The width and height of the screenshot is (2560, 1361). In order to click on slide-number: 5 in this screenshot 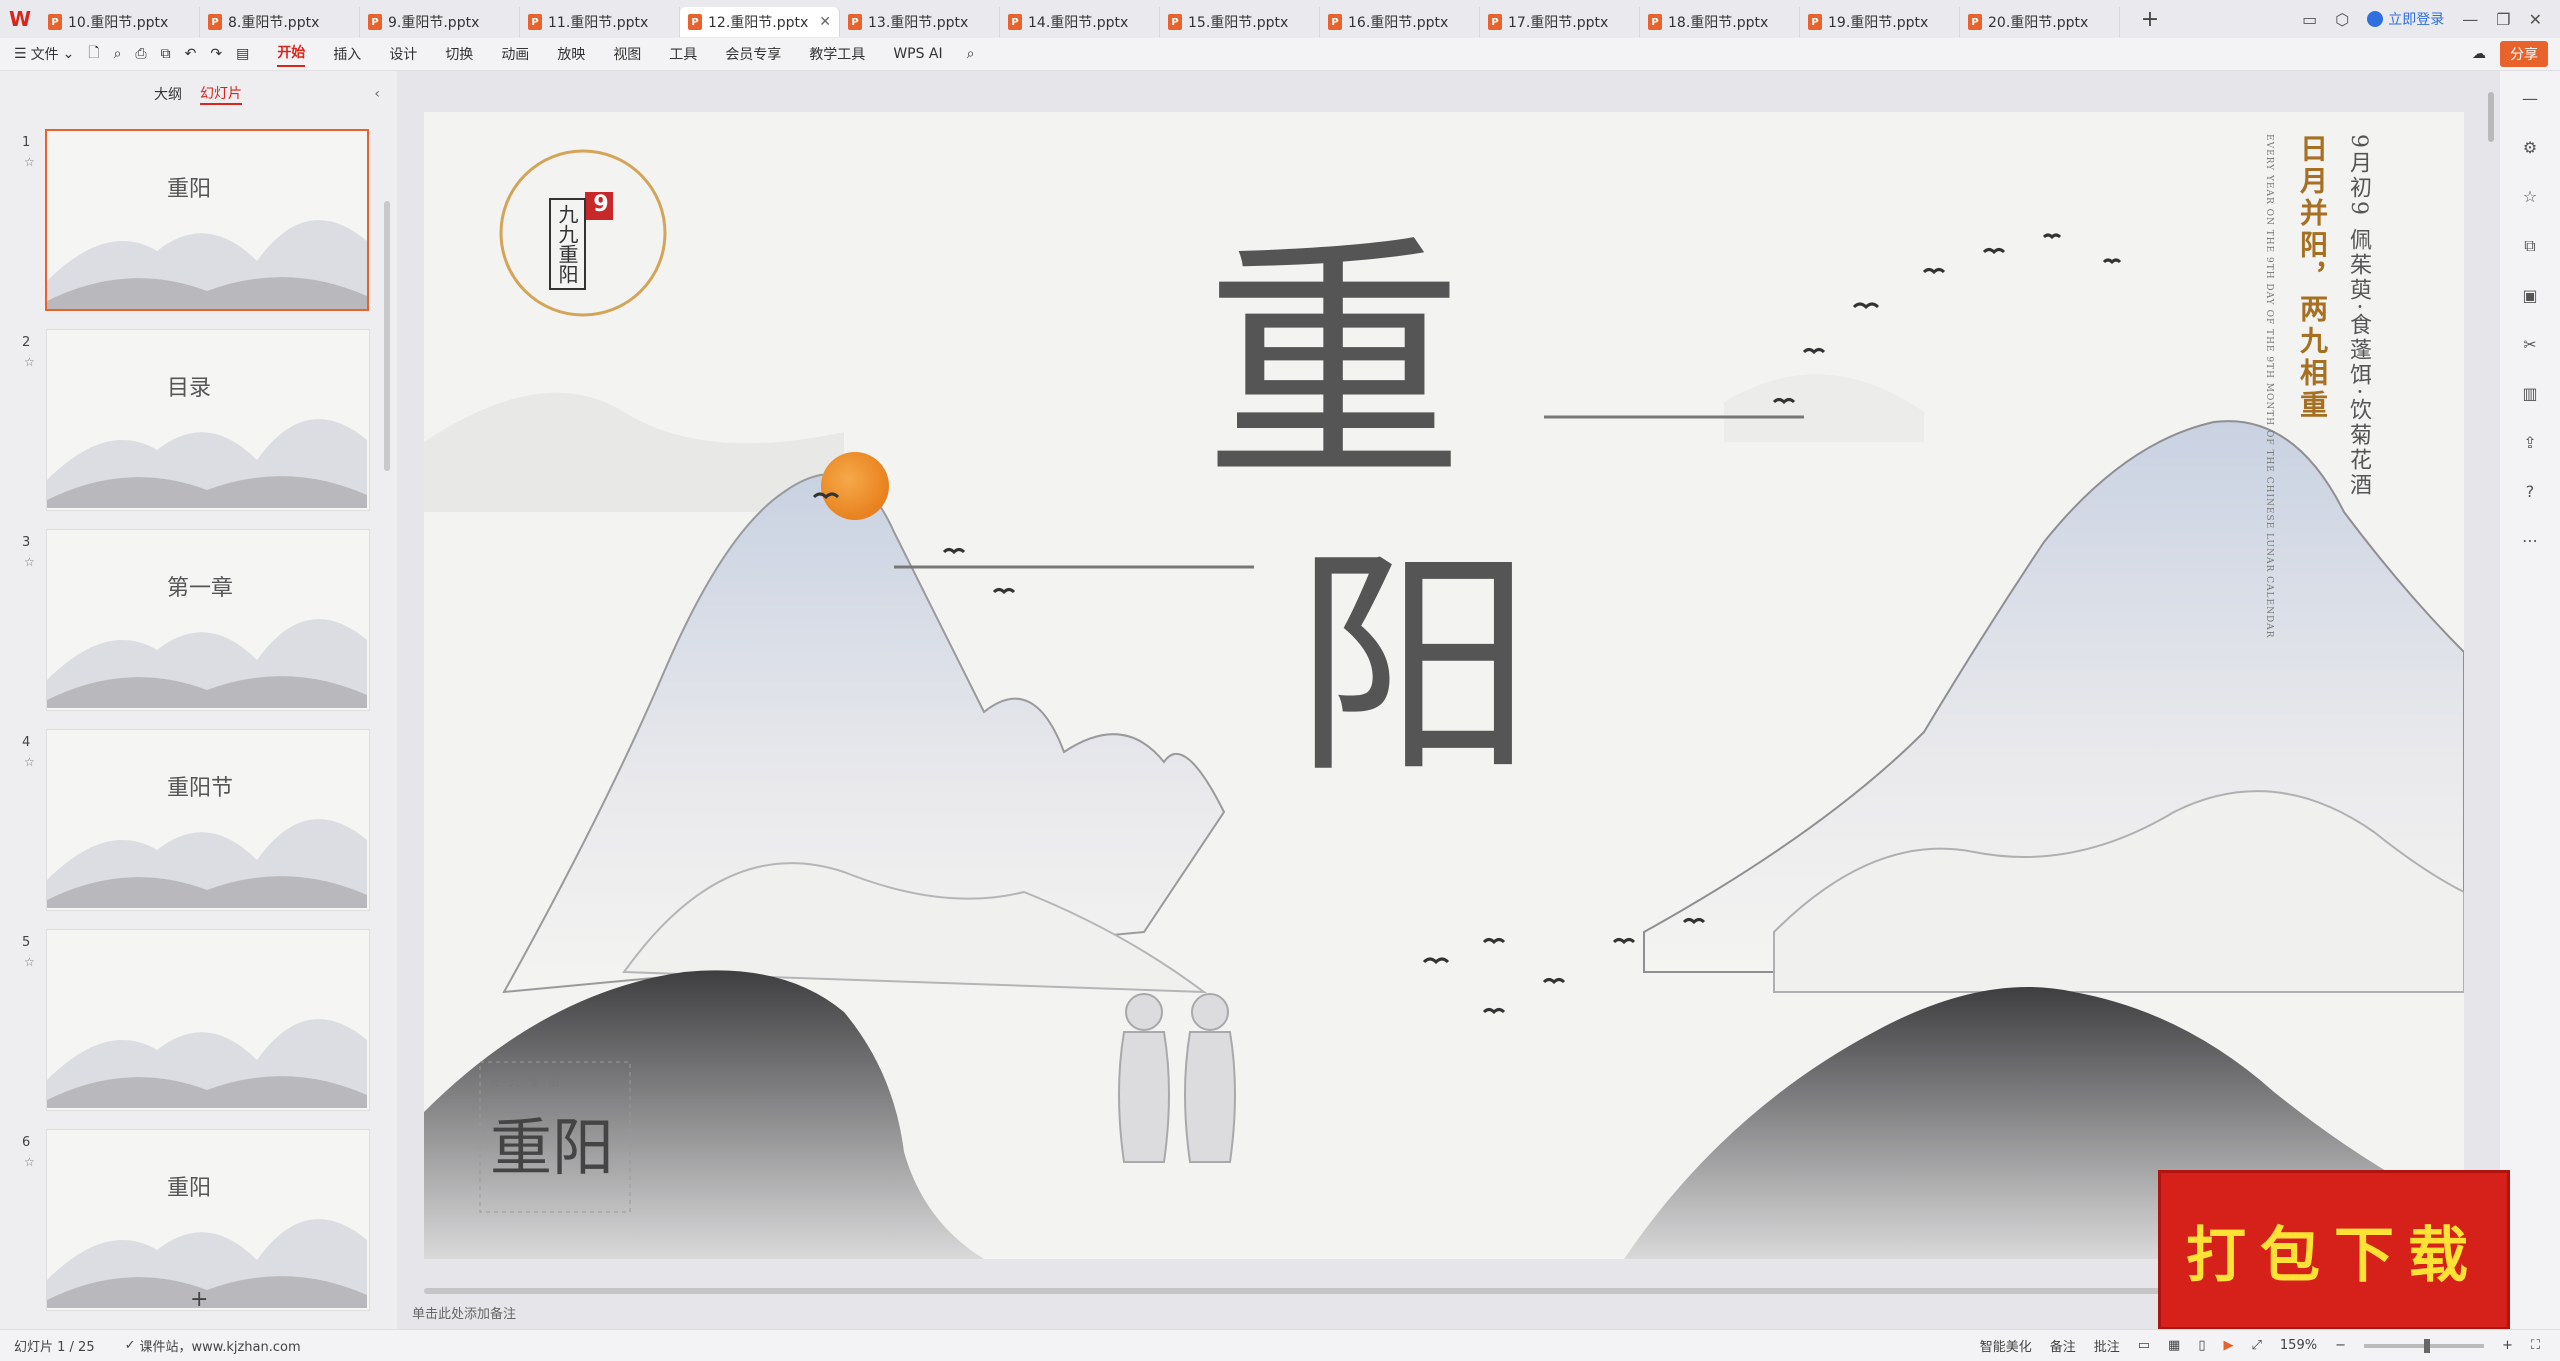, I will do `click(26, 942)`.